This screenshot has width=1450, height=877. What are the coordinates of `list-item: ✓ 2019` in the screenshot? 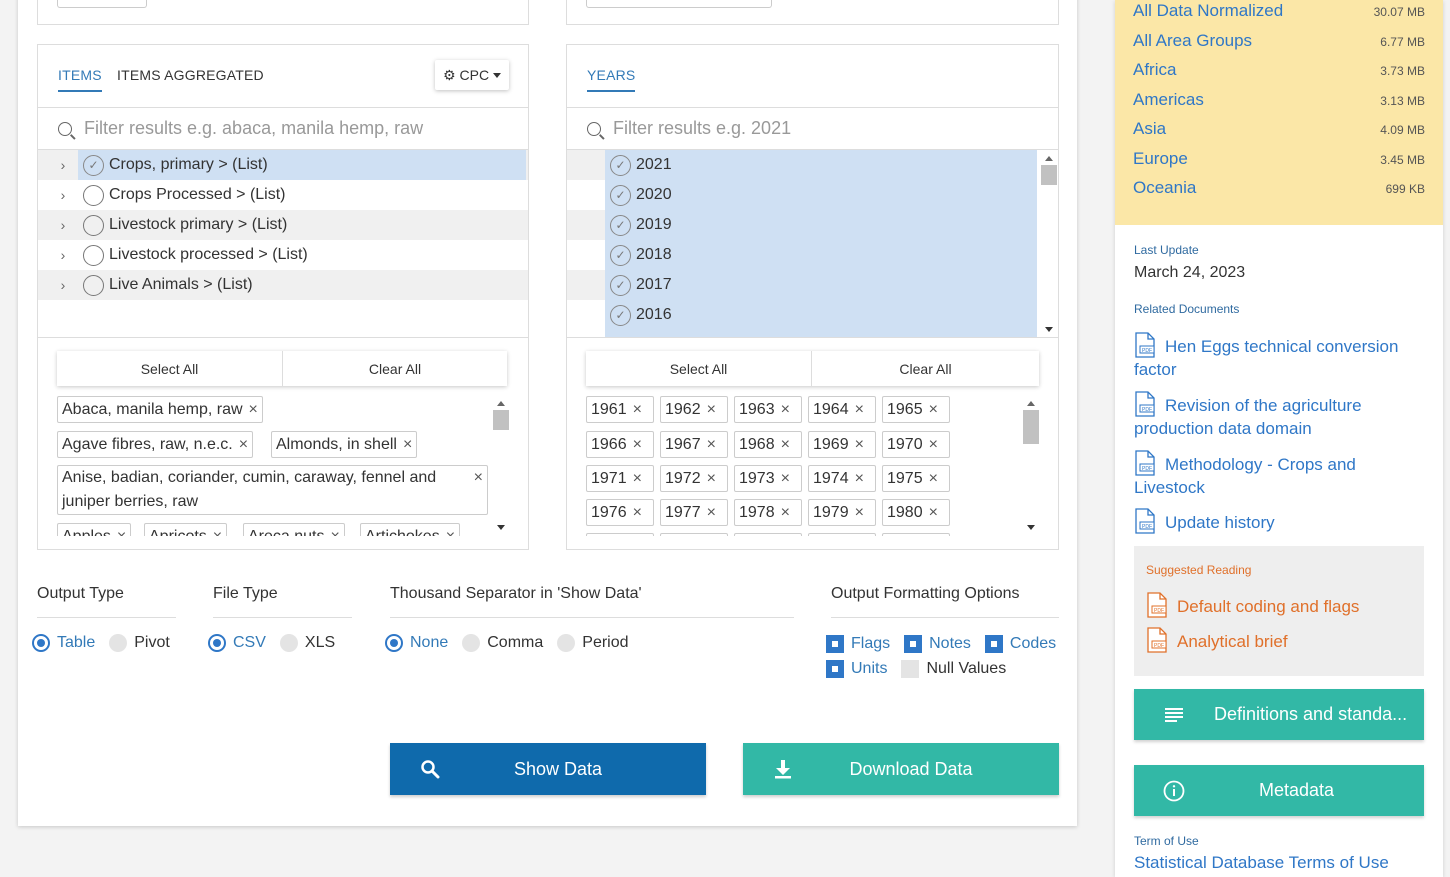 It's located at (821, 225).